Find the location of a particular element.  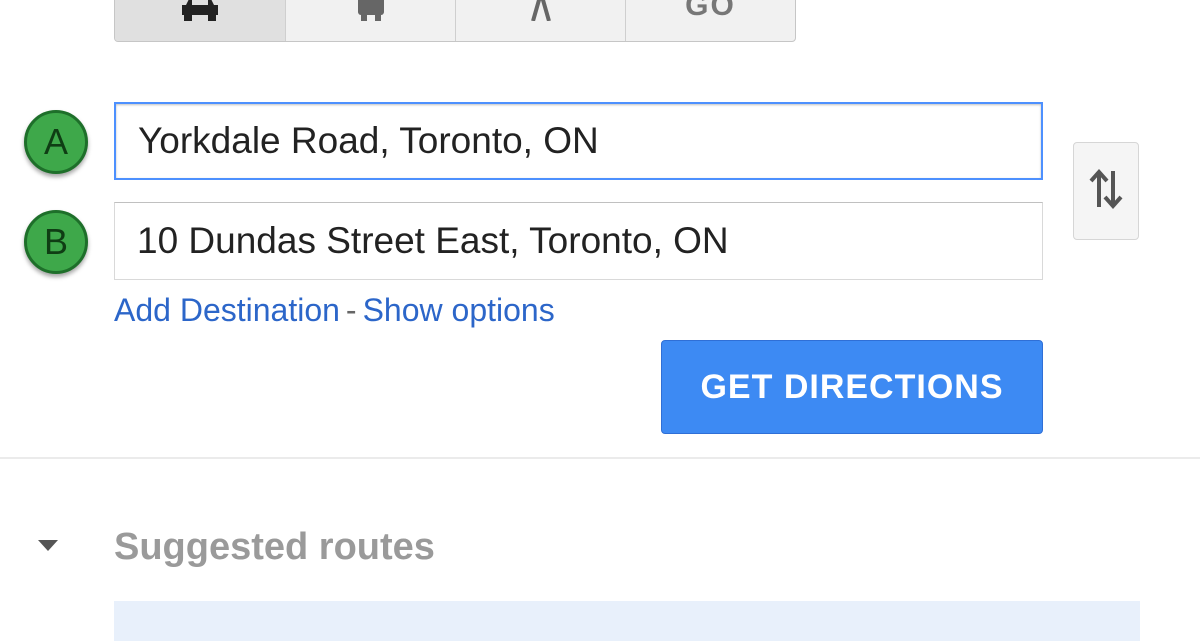

go-mode-button: GO is located at coordinates (710, 20).